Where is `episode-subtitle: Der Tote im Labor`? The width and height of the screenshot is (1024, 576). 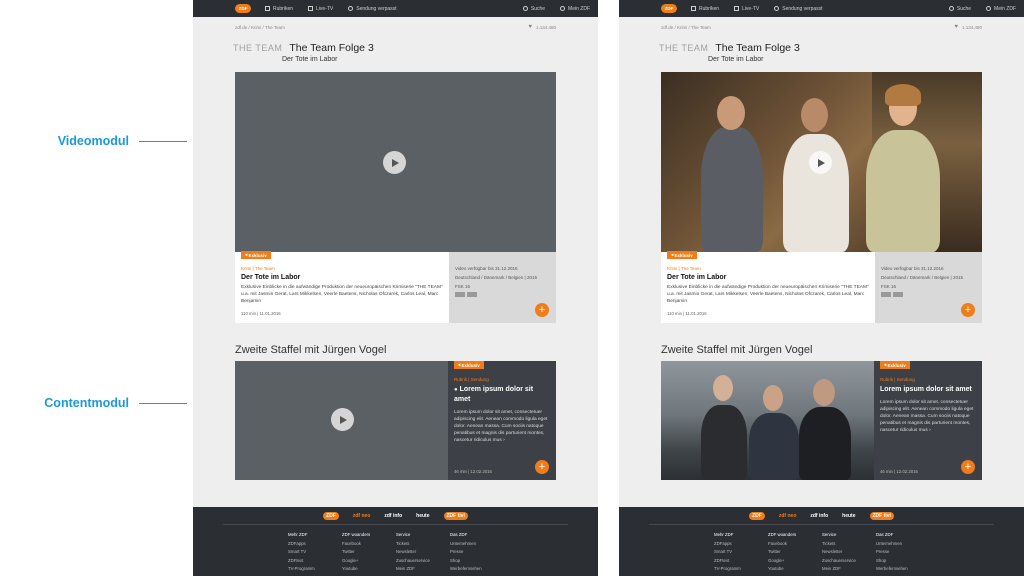
episode-subtitle: Der Tote im Labor is located at coordinates (736, 59).